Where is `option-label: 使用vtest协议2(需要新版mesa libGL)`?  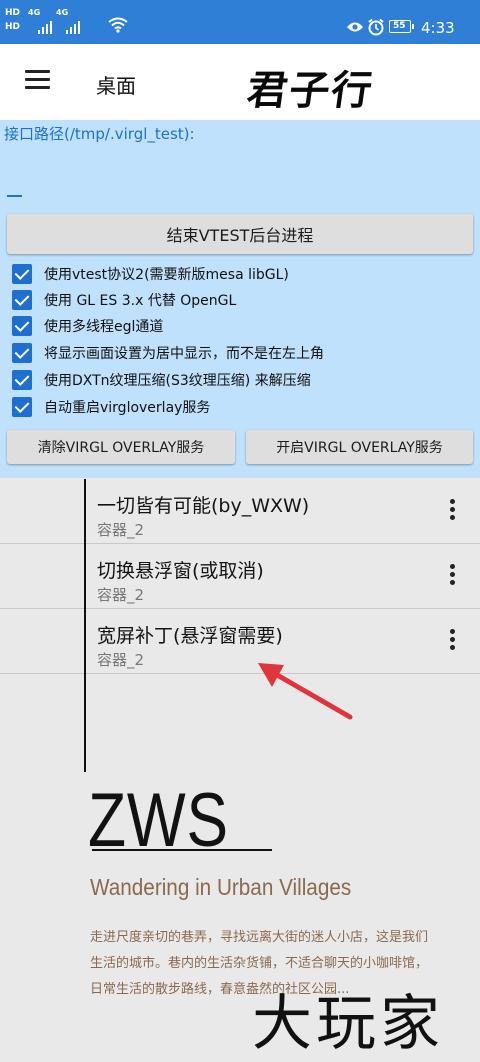
option-label: 使用vtest协议2(需要新版mesa libGL) is located at coordinates (166, 275).